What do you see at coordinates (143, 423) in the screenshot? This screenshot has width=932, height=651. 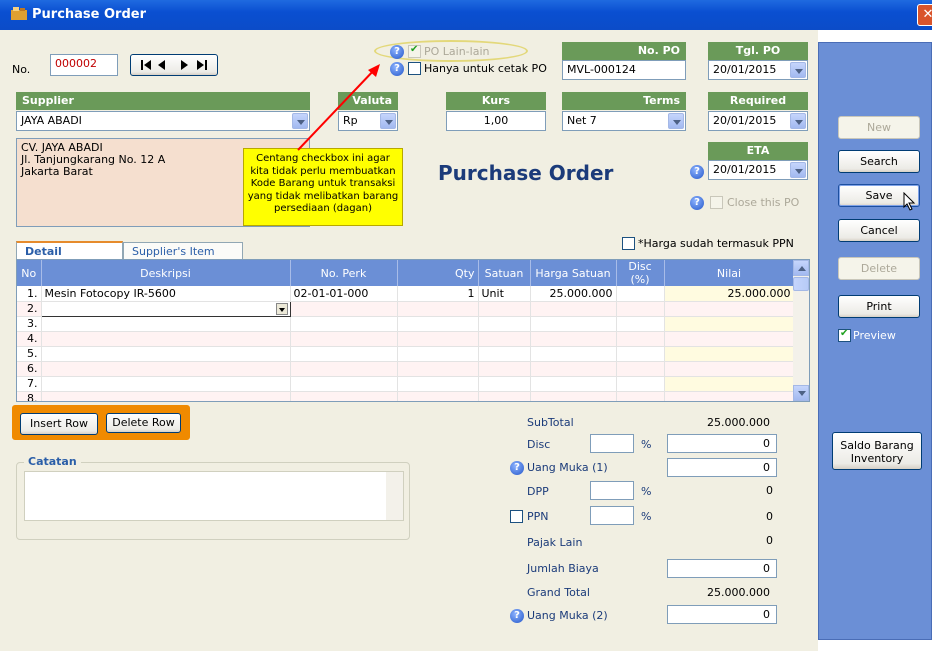 I see `delete-row-button: Delete Row` at bounding box center [143, 423].